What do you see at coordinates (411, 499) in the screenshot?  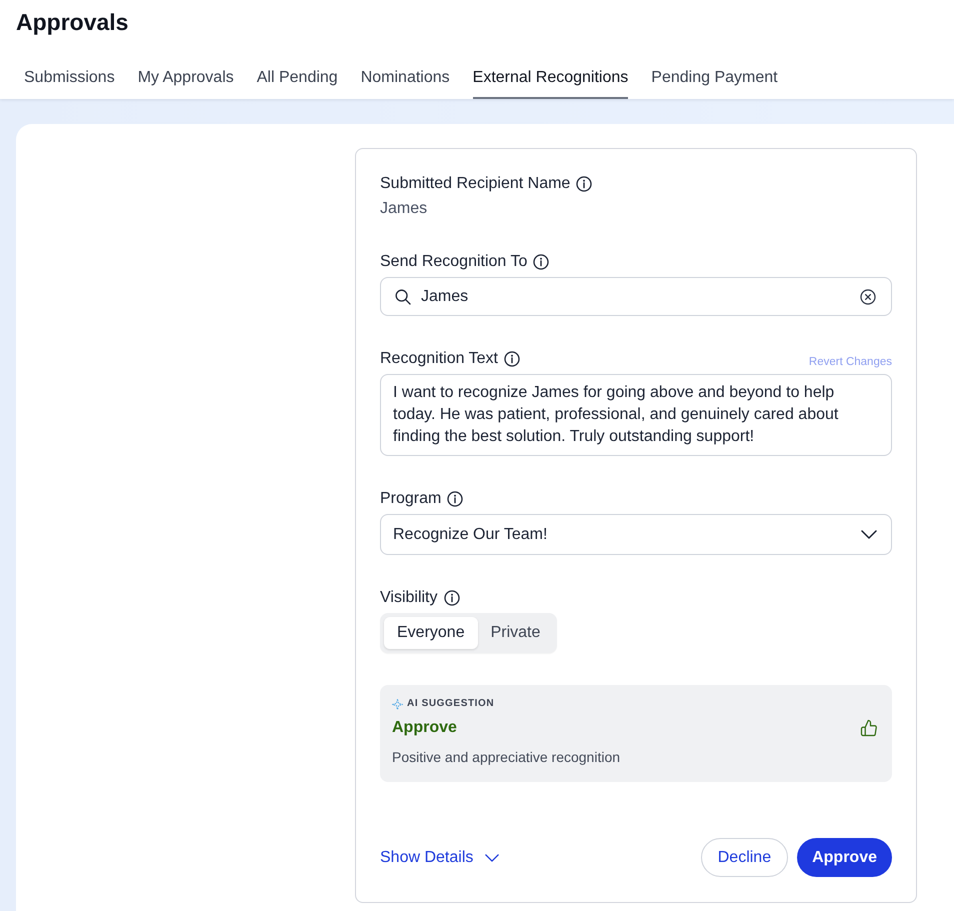 I see `field-label: Program` at bounding box center [411, 499].